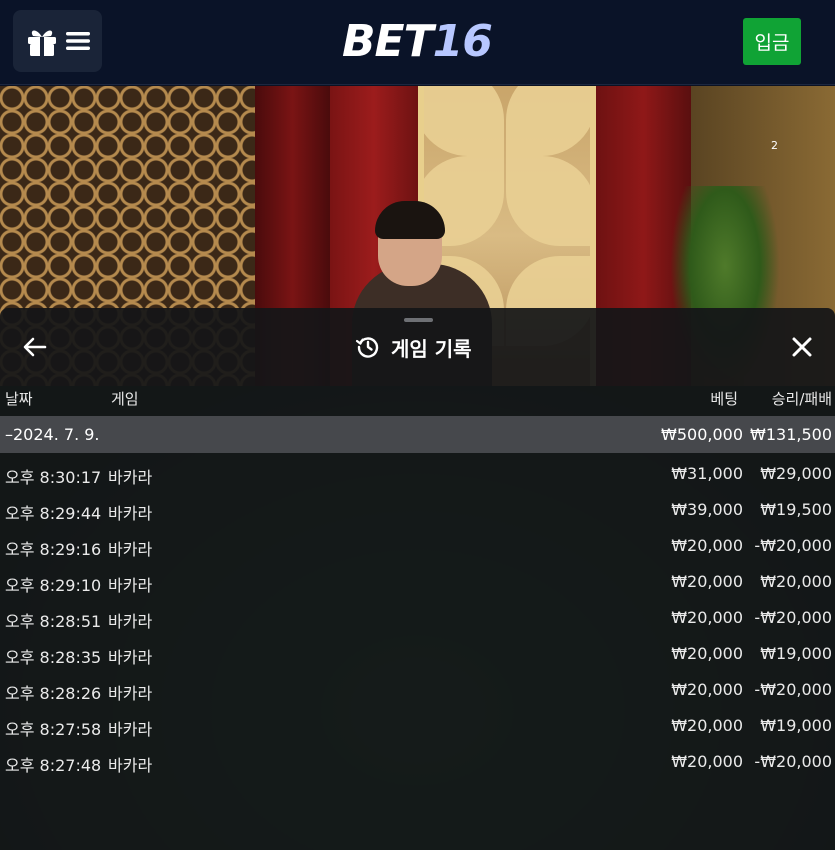  I want to click on panel-header: 게임 기록, so click(413, 347).